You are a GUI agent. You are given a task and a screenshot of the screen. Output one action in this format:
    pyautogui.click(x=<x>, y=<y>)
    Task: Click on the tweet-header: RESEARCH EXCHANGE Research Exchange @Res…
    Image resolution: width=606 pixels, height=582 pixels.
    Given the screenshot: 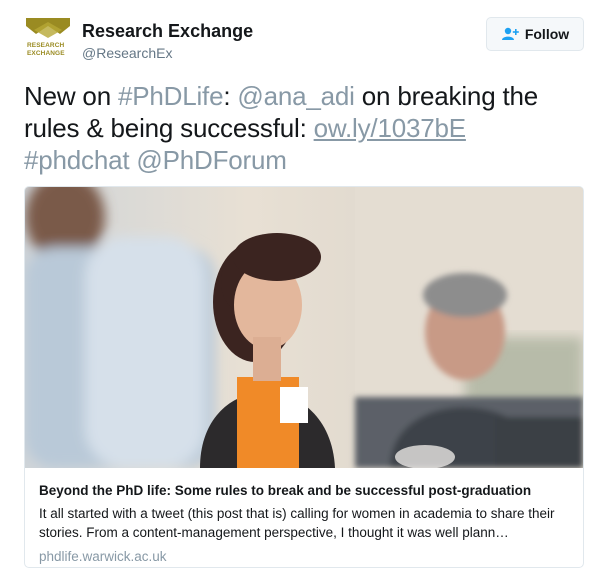 What is the action you would take?
    pyautogui.click(x=304, y=41)
    